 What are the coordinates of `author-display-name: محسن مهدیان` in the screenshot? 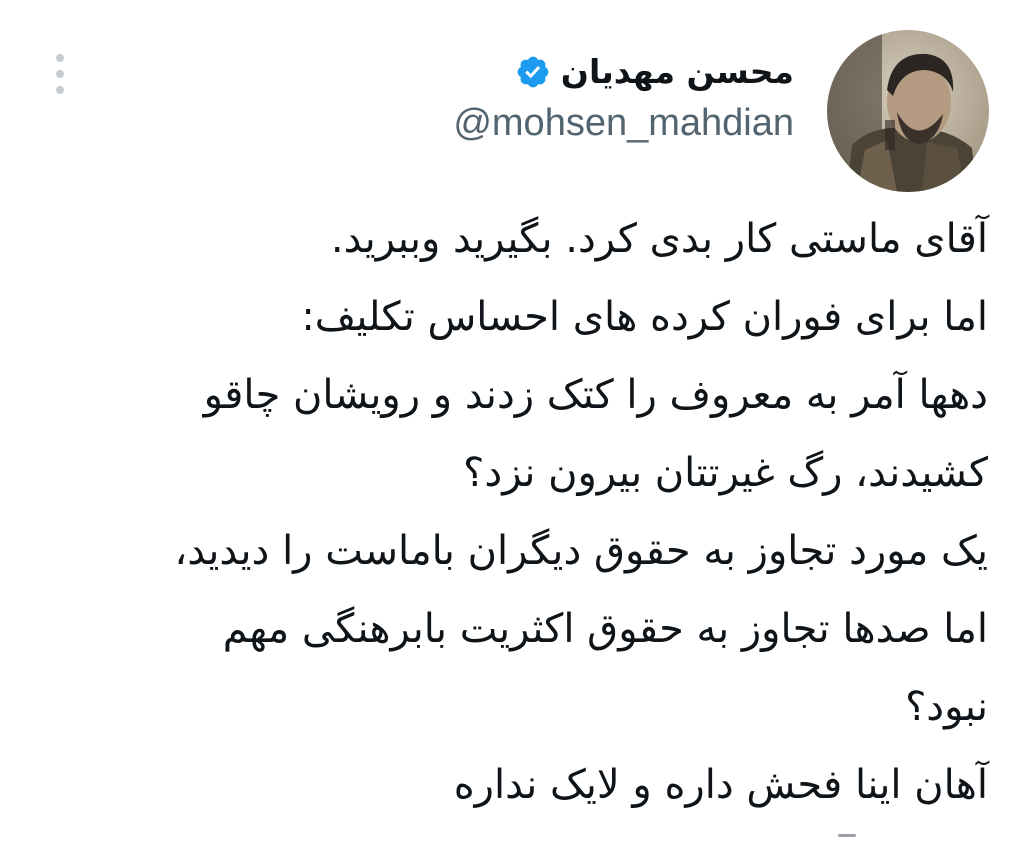 It's located at (677, 72).